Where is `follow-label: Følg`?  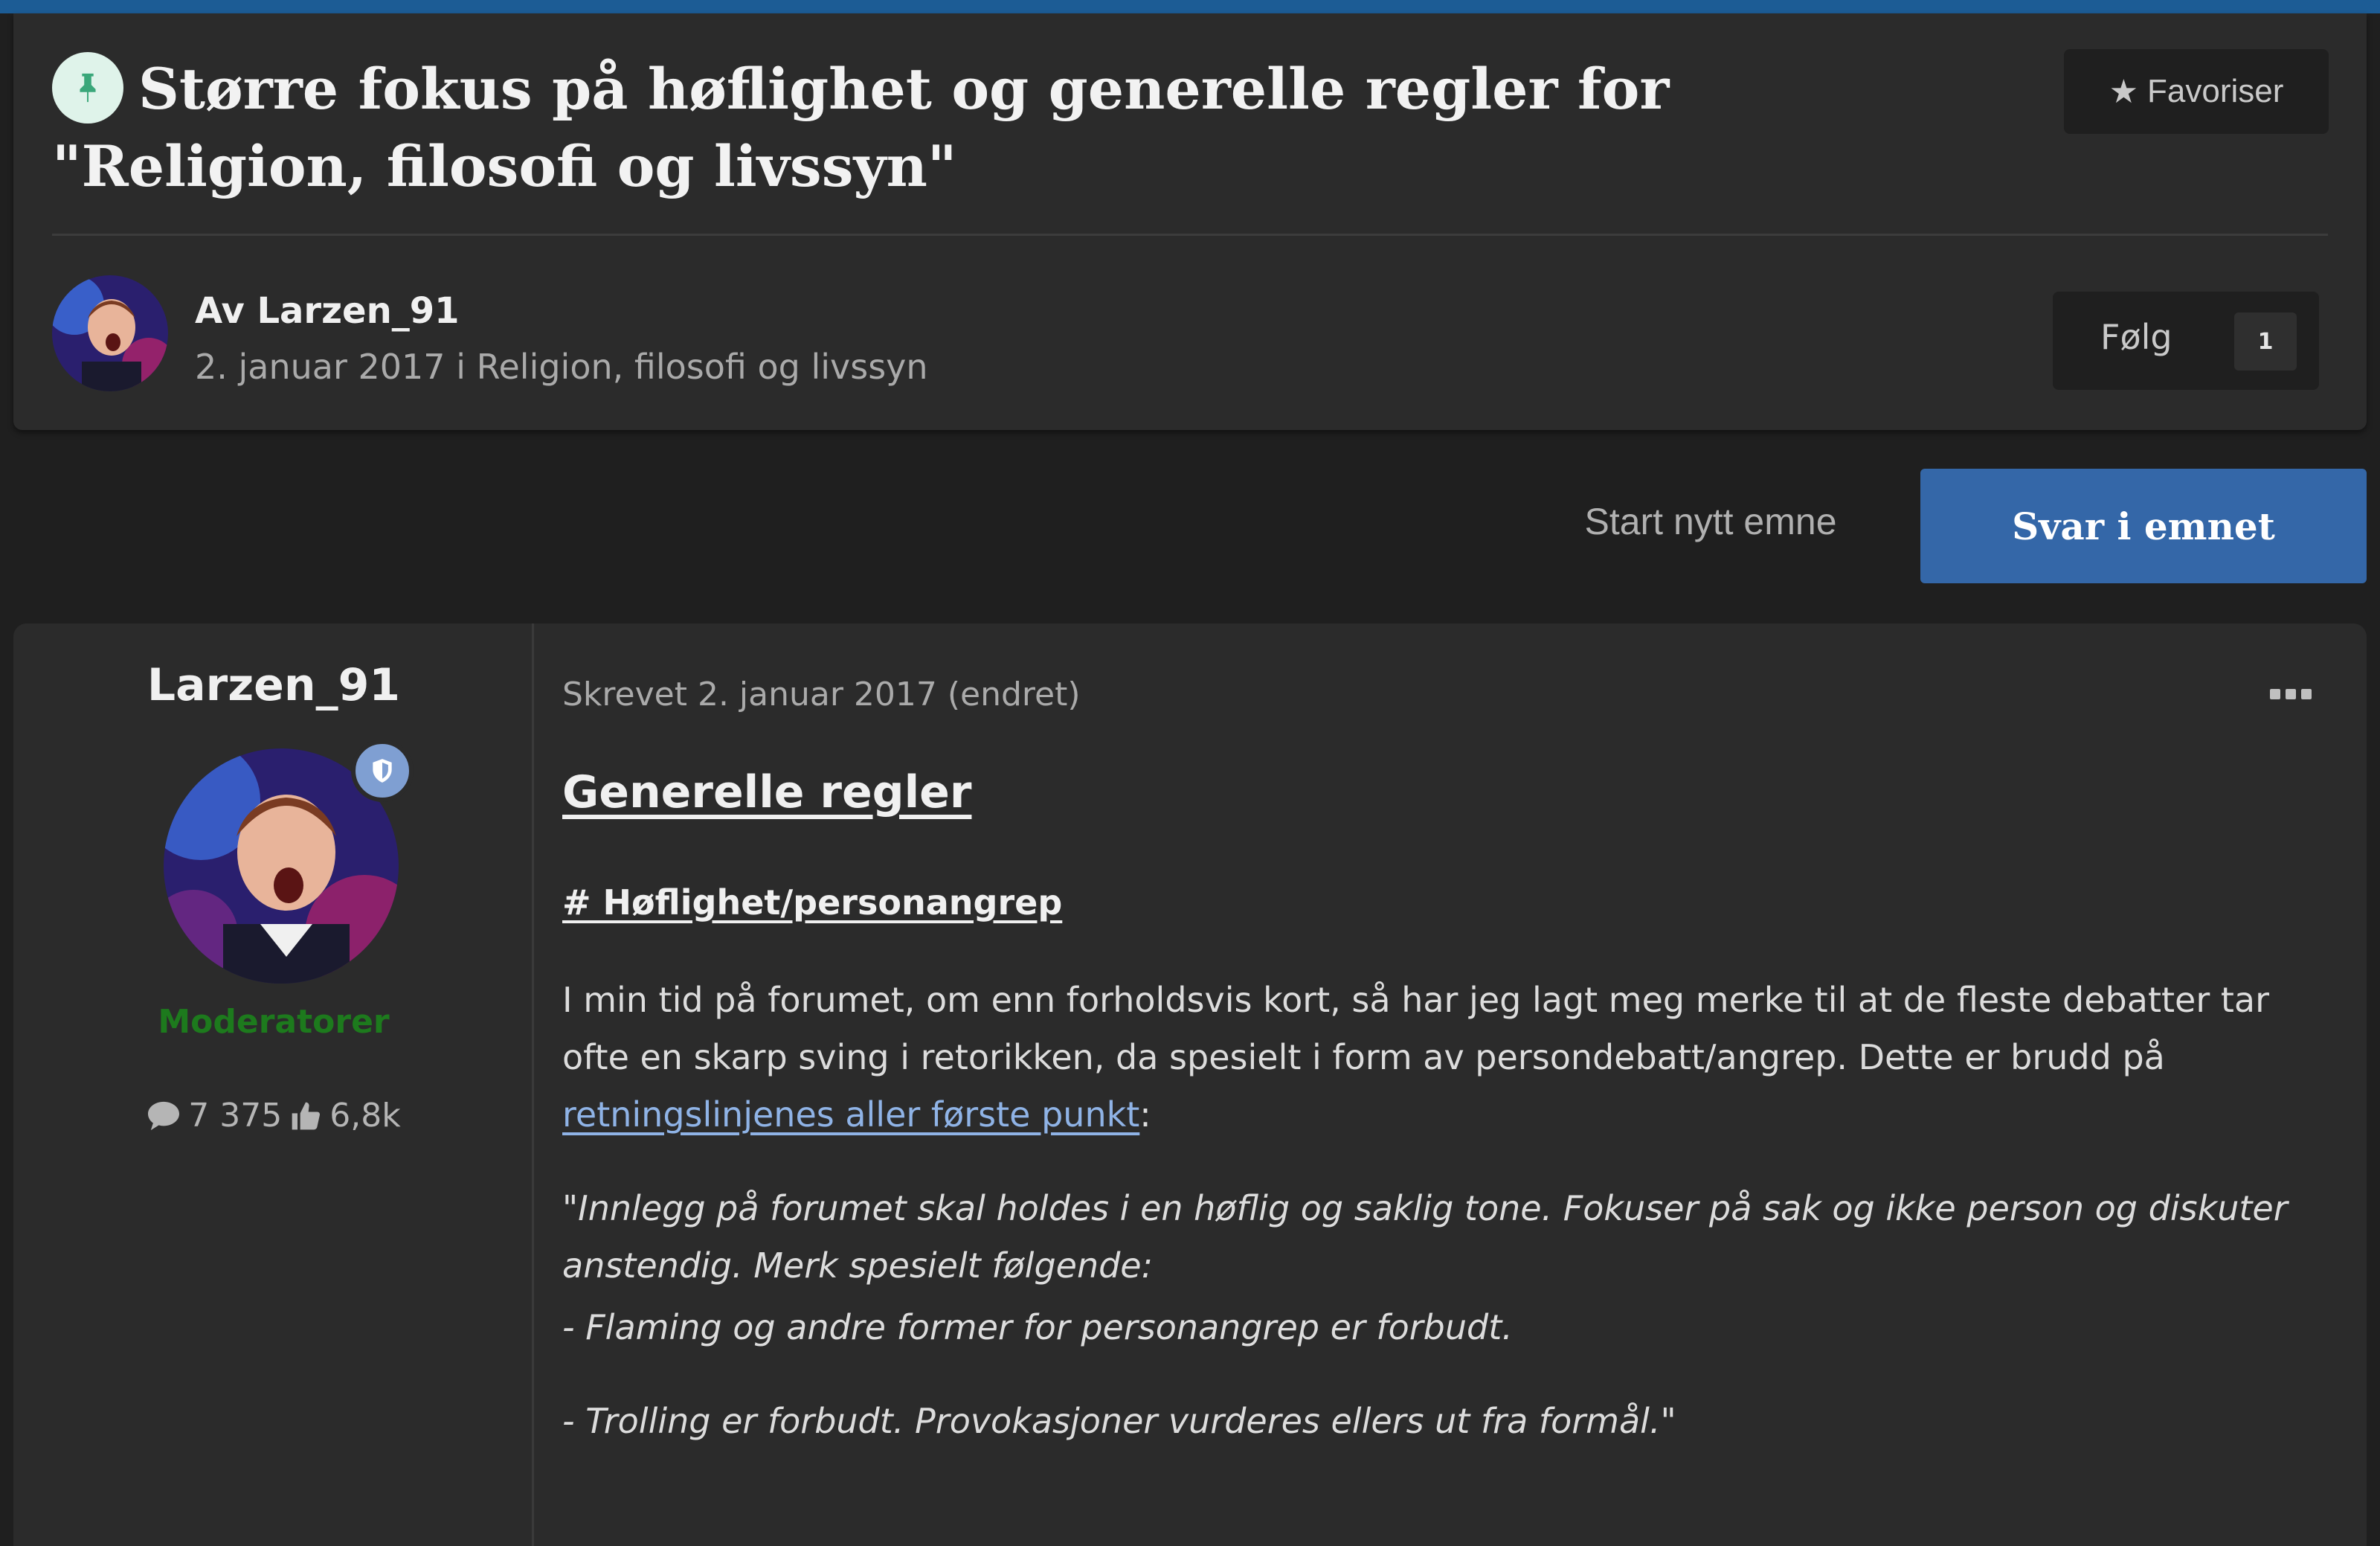
follow-label: Følg is located at coordinates (2136, 337).